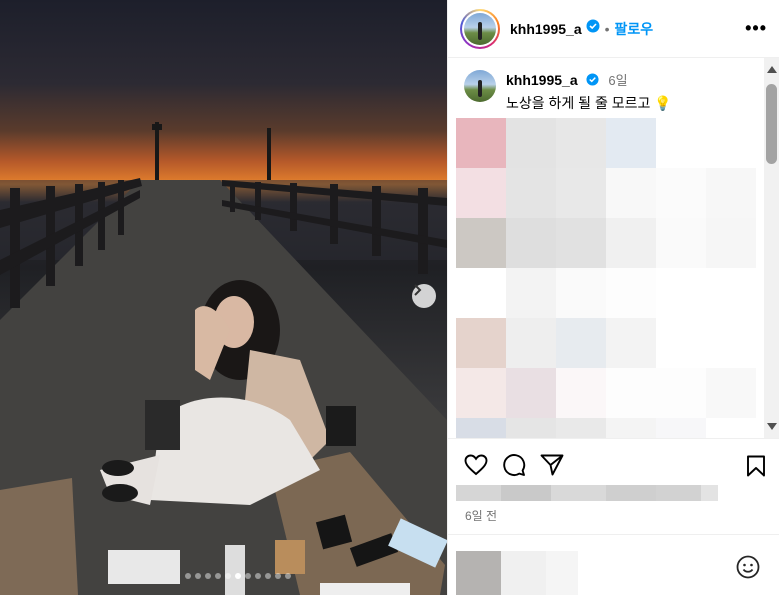 The height and width of the screenshot is (595, 779). Describe the element at coordinates (772, 69) in the screenshot. I see `scroll-up-arrow-icon` at that location.